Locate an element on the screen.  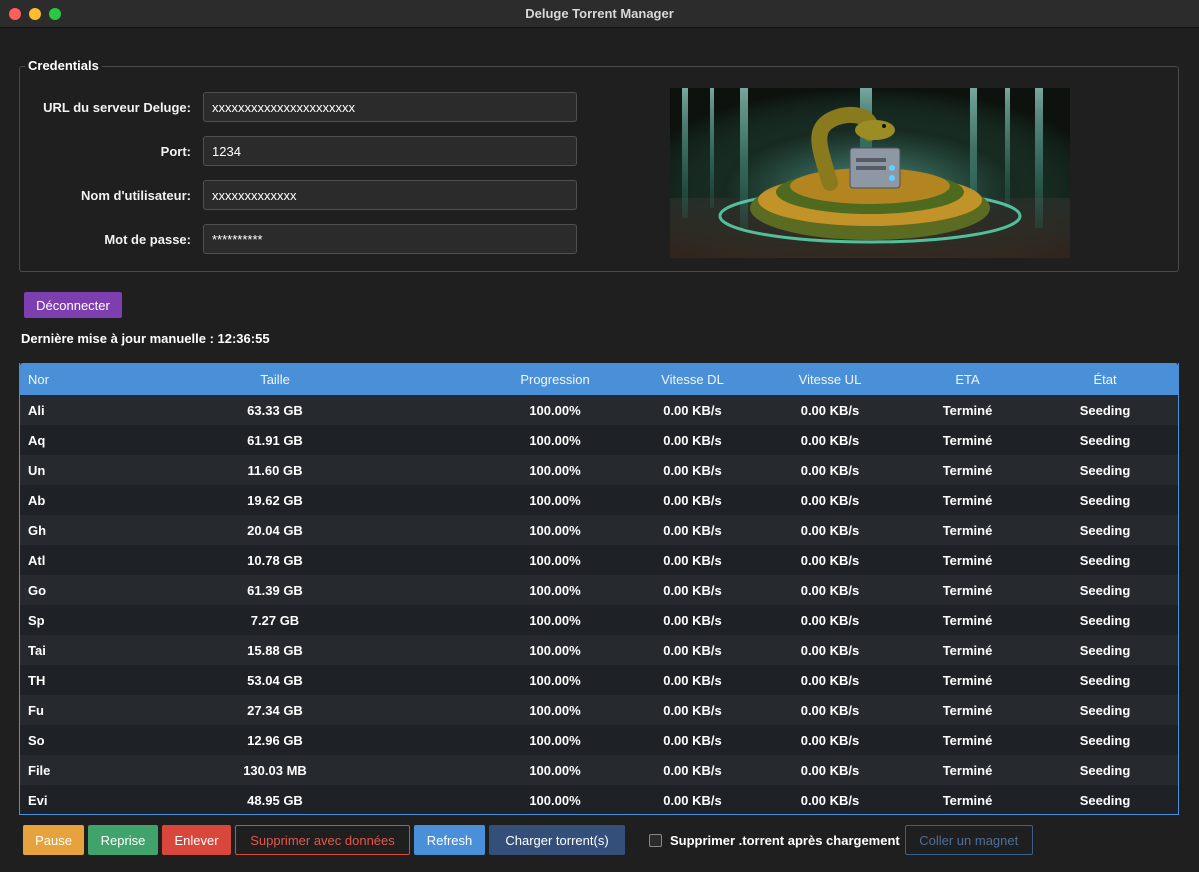
cell-size: 20.04 GB is located at coordinates (275, 530).